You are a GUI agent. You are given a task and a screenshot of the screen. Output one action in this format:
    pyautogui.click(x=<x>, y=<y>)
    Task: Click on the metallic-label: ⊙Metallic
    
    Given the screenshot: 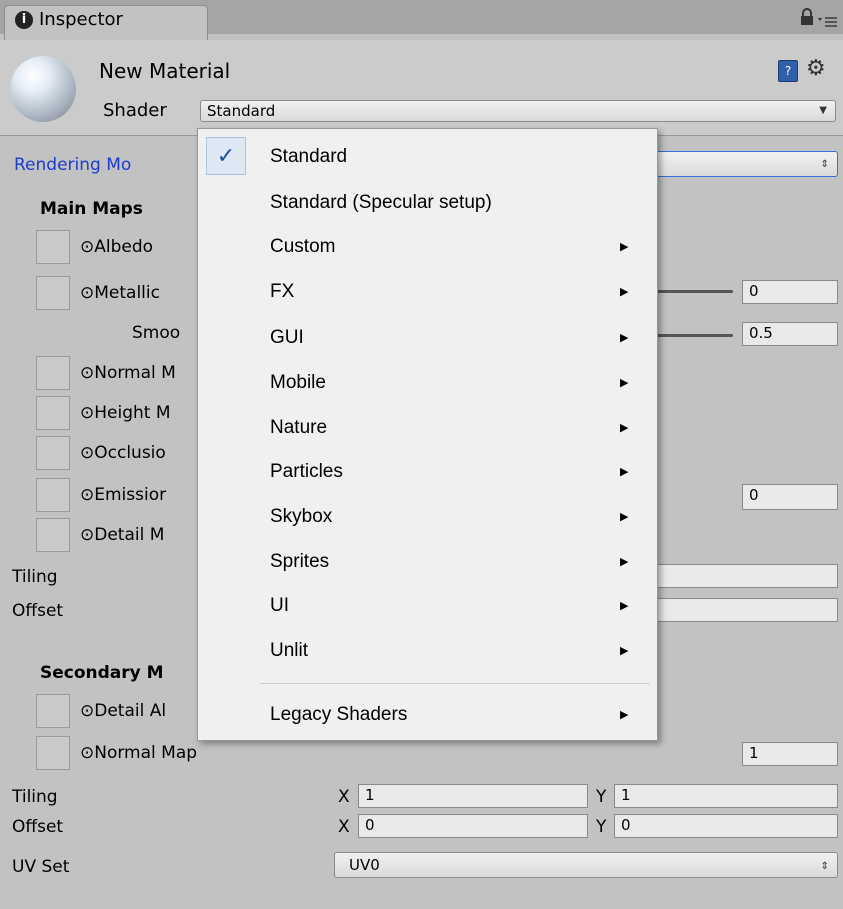 What is the action you would take?
    pyautogui.click(x=120, y=293)
    